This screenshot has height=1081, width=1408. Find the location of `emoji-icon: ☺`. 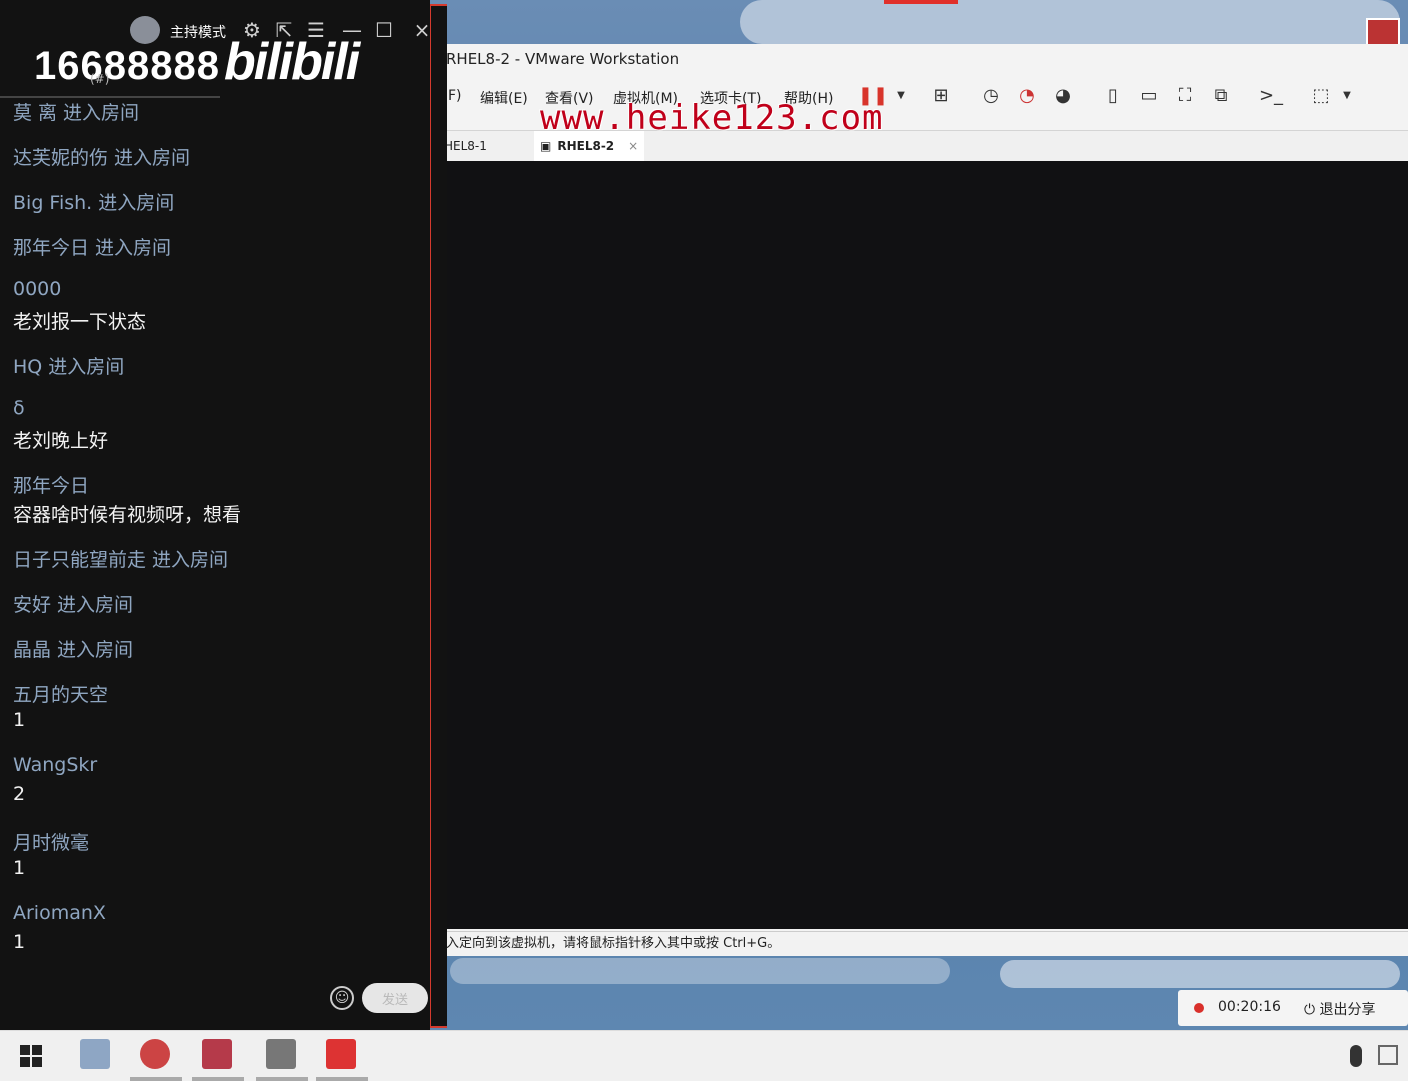

emoji-icon: ☺ is located at coordinates (342, 998).